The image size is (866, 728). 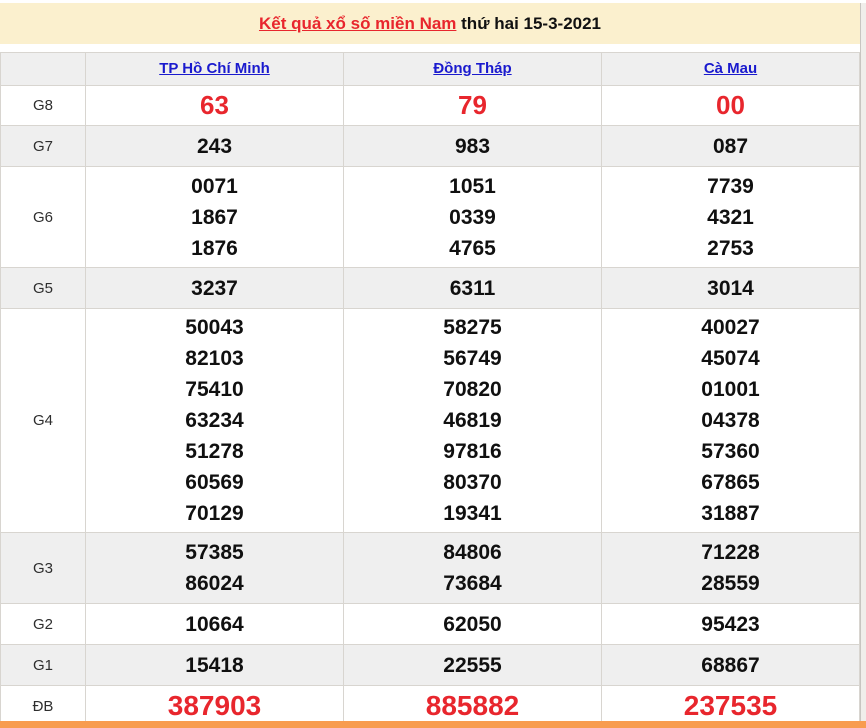 What do you see at coordinates (43, 105) in the screenshot?
I see `prize-label: G8` at bounding box center [43, 105].